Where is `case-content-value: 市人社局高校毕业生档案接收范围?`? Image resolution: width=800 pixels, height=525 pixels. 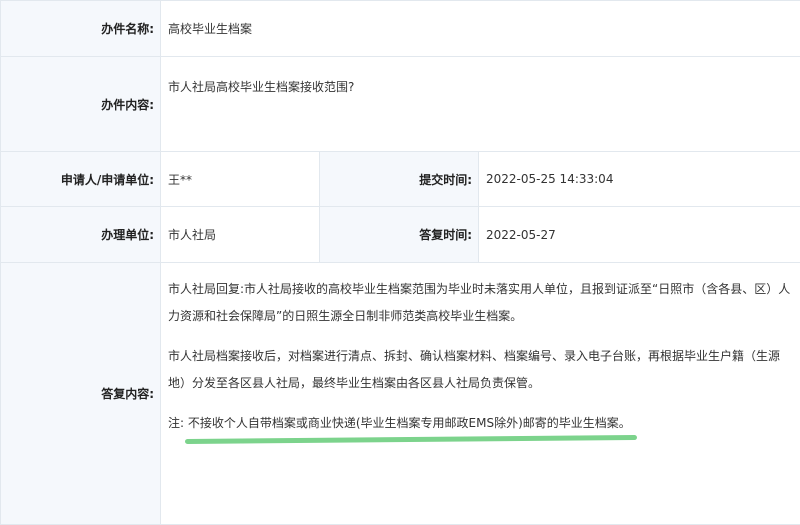 case-content-value: 市人社局高校毕业生档案接收范围? is located at coordinates (480, 104).